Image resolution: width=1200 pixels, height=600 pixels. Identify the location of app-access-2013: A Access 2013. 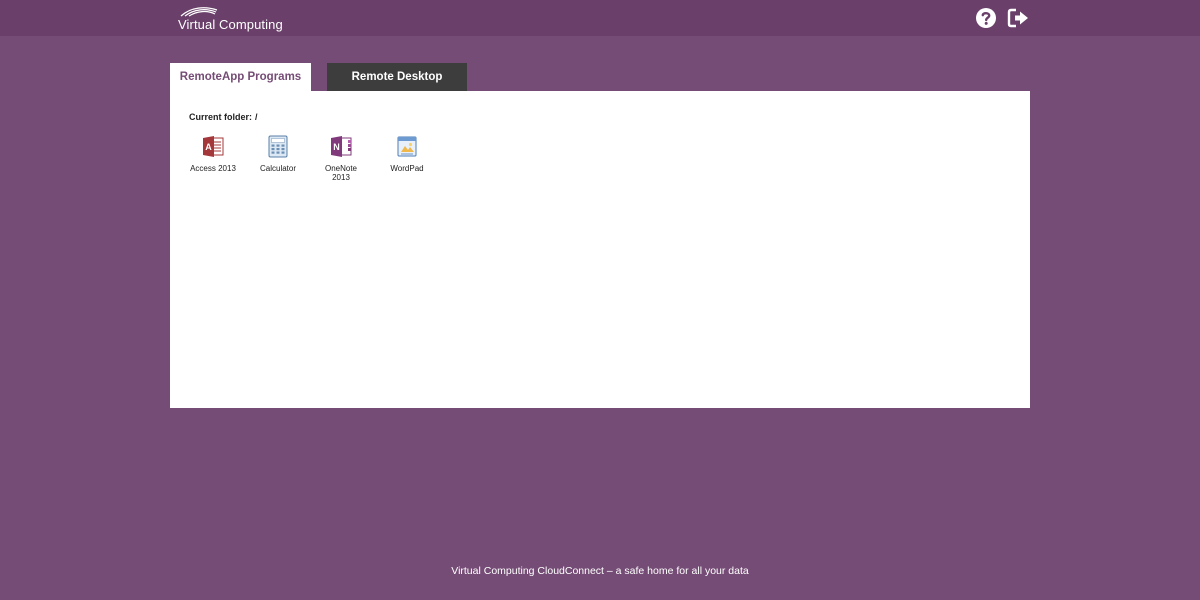
(213, 153).